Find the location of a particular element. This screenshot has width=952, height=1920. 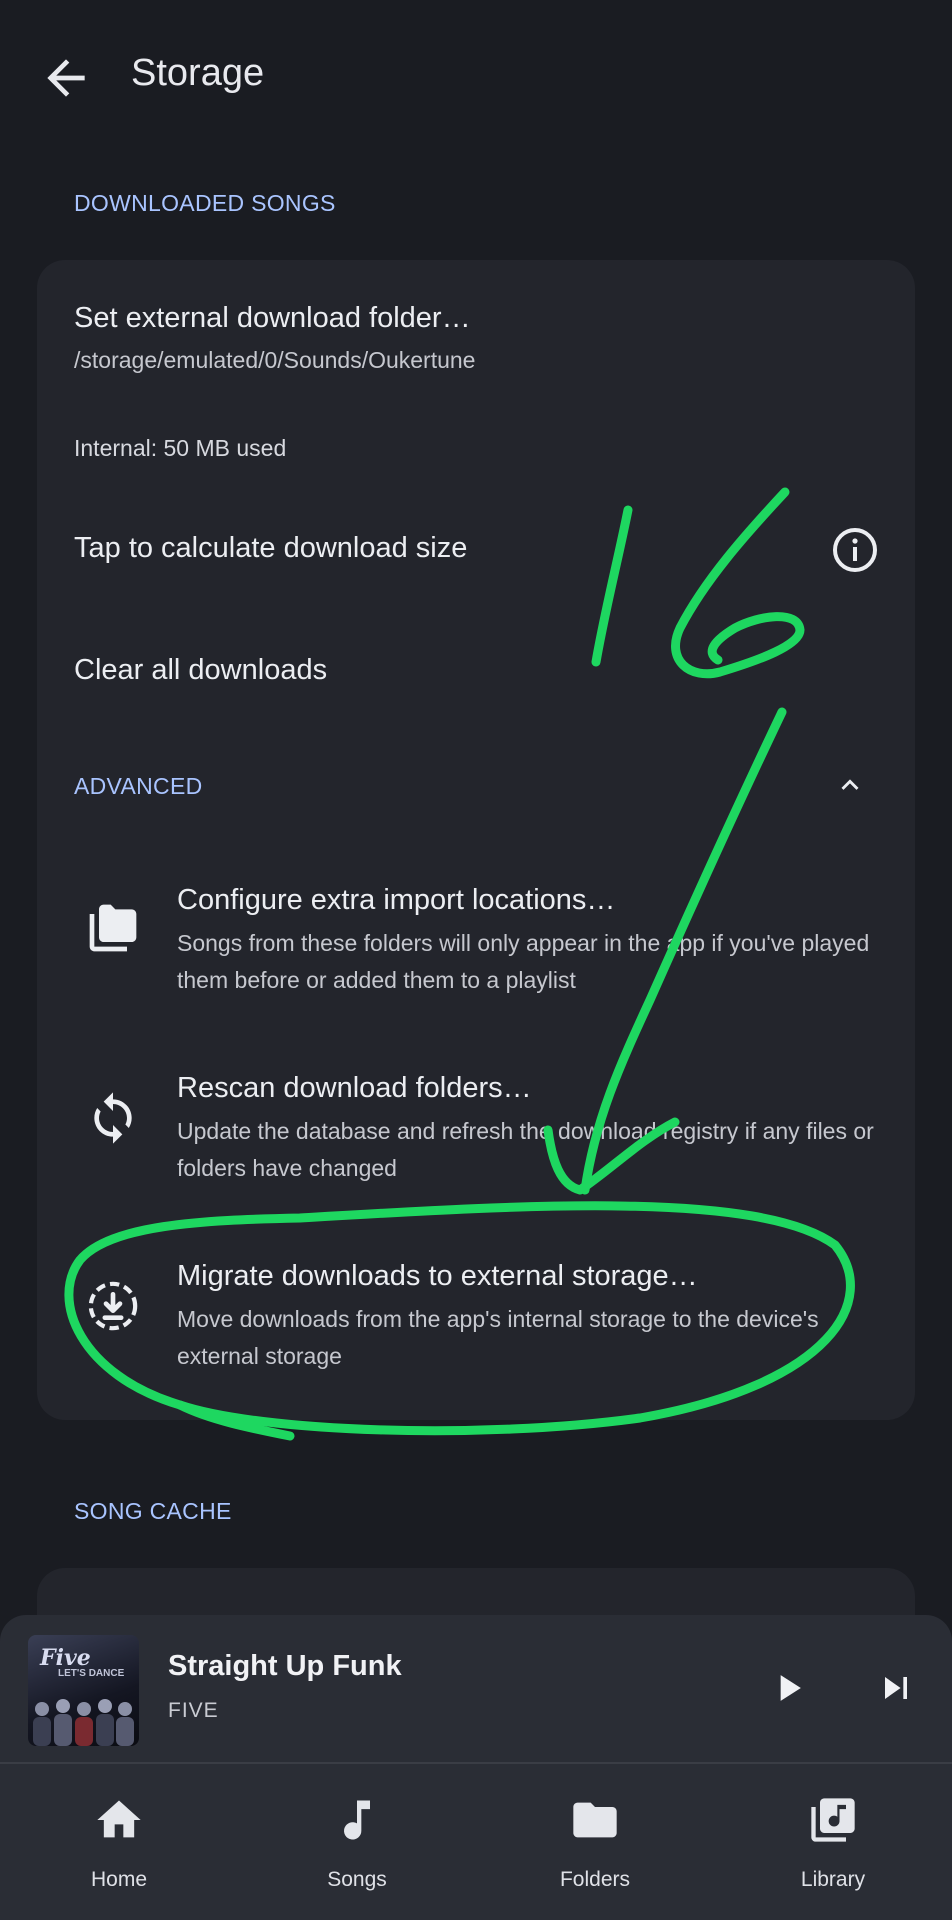

section-header-advanced: ADVANCED is located at coordinates (138, 786).